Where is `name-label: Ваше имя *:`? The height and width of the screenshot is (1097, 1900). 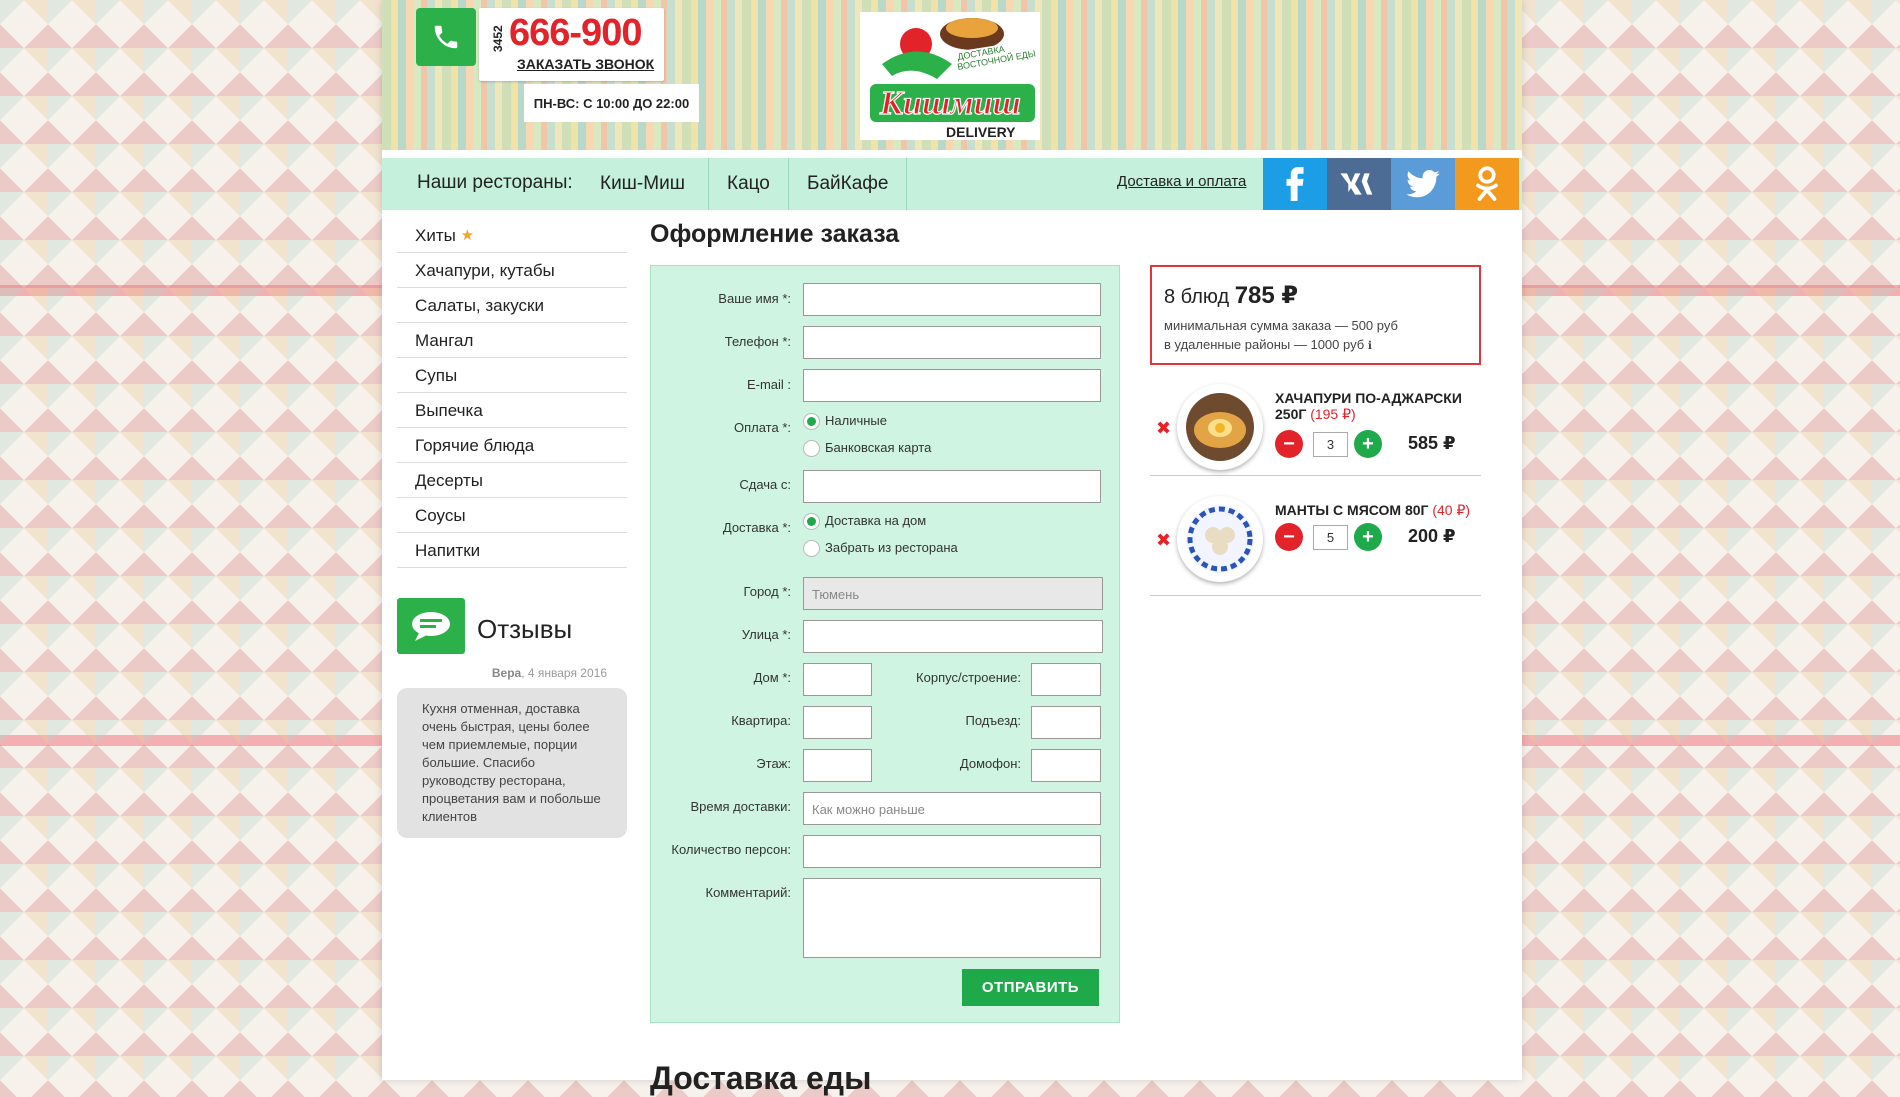
name-label: Ваше имя *: is located at coordinates (754, 298).